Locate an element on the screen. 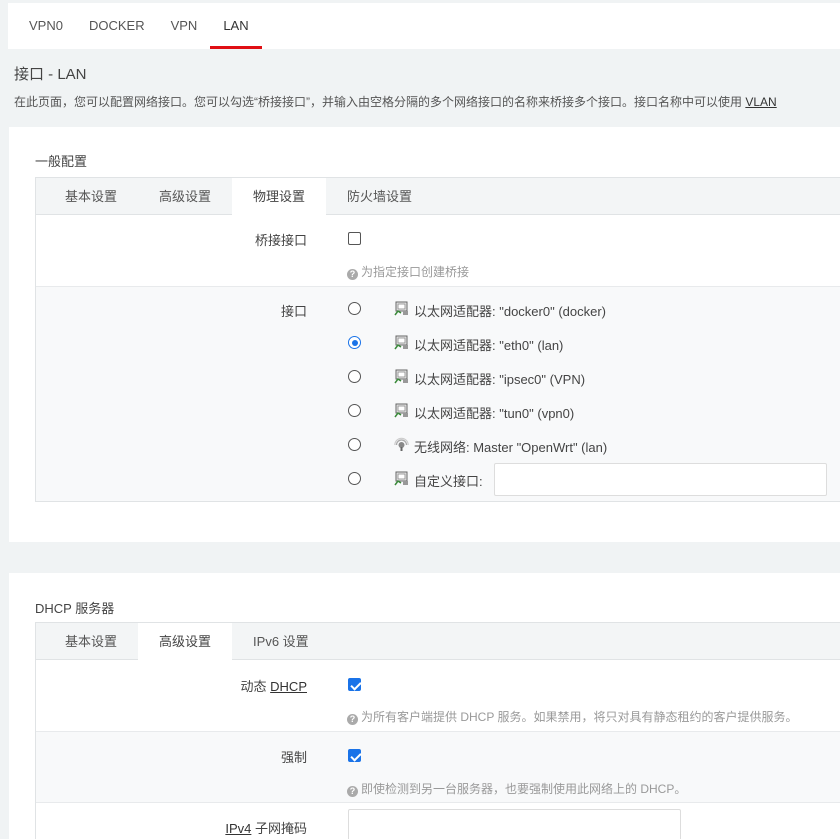 The image size is (840, 839). dhcp-subtab-basic: 基本设置 is located at coordinates (91, 641).